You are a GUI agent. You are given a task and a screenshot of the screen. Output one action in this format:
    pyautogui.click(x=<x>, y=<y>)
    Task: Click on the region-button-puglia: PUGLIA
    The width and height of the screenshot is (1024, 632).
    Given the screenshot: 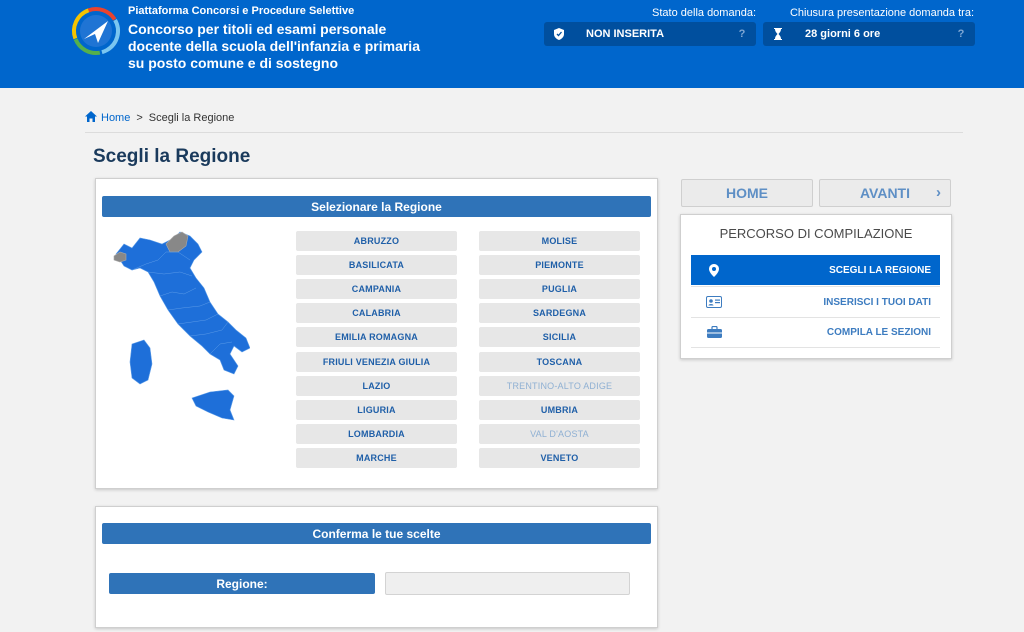 What is the action you would take?
    pyautogui.click(x=559, y=289)
    